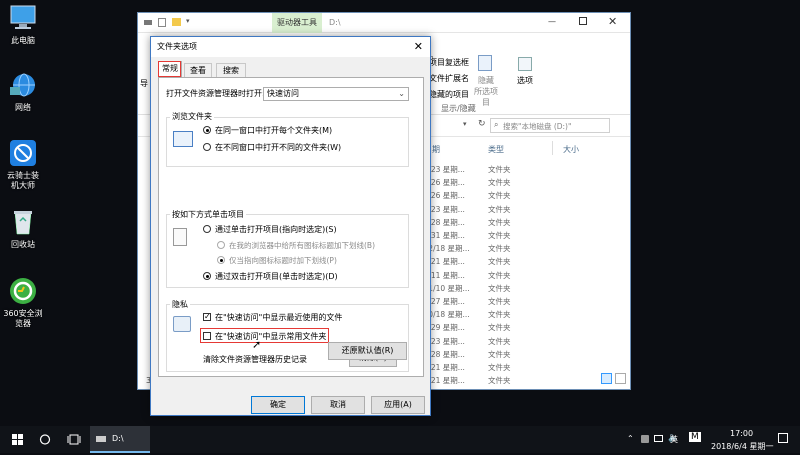 Image resolution: width=800 pixels, height=455 pixels. I want to click on desktop-icon-yunqishi: 云骑士装机大师, so click(24, 164).